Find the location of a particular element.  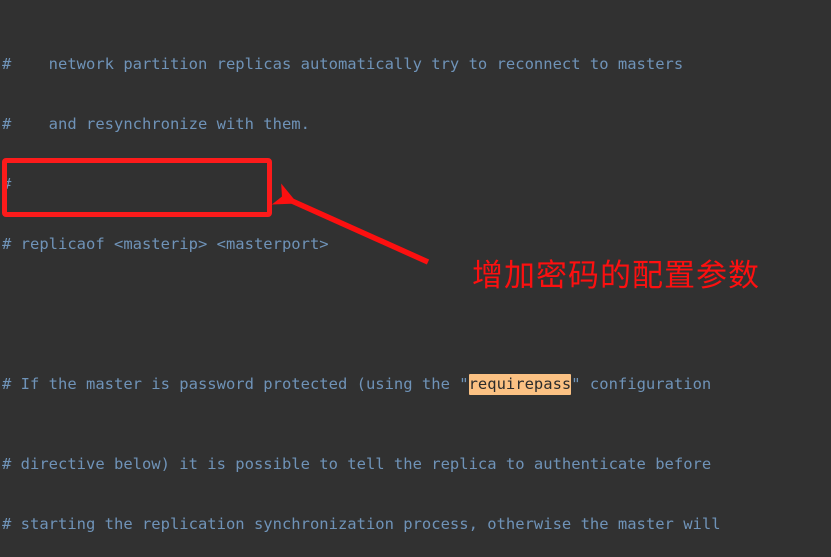

requirepass-highlight-inline: requirepass is located at coordinates (520, 384).